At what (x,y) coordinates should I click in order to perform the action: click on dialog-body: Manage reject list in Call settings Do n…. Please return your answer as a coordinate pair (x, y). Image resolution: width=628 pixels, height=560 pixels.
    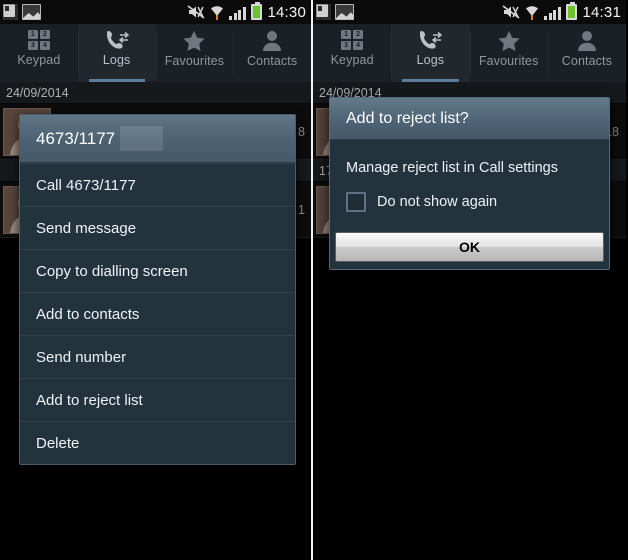
    Looking at the image, I should click on (469, 183).